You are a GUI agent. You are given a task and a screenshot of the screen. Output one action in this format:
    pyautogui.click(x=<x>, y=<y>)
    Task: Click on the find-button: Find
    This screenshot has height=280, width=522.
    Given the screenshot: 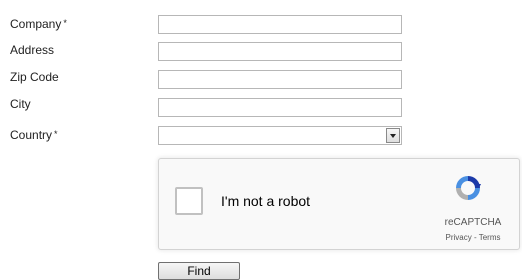 What is the action you would take?
    pyautogui.click(x=199, y=271)
    